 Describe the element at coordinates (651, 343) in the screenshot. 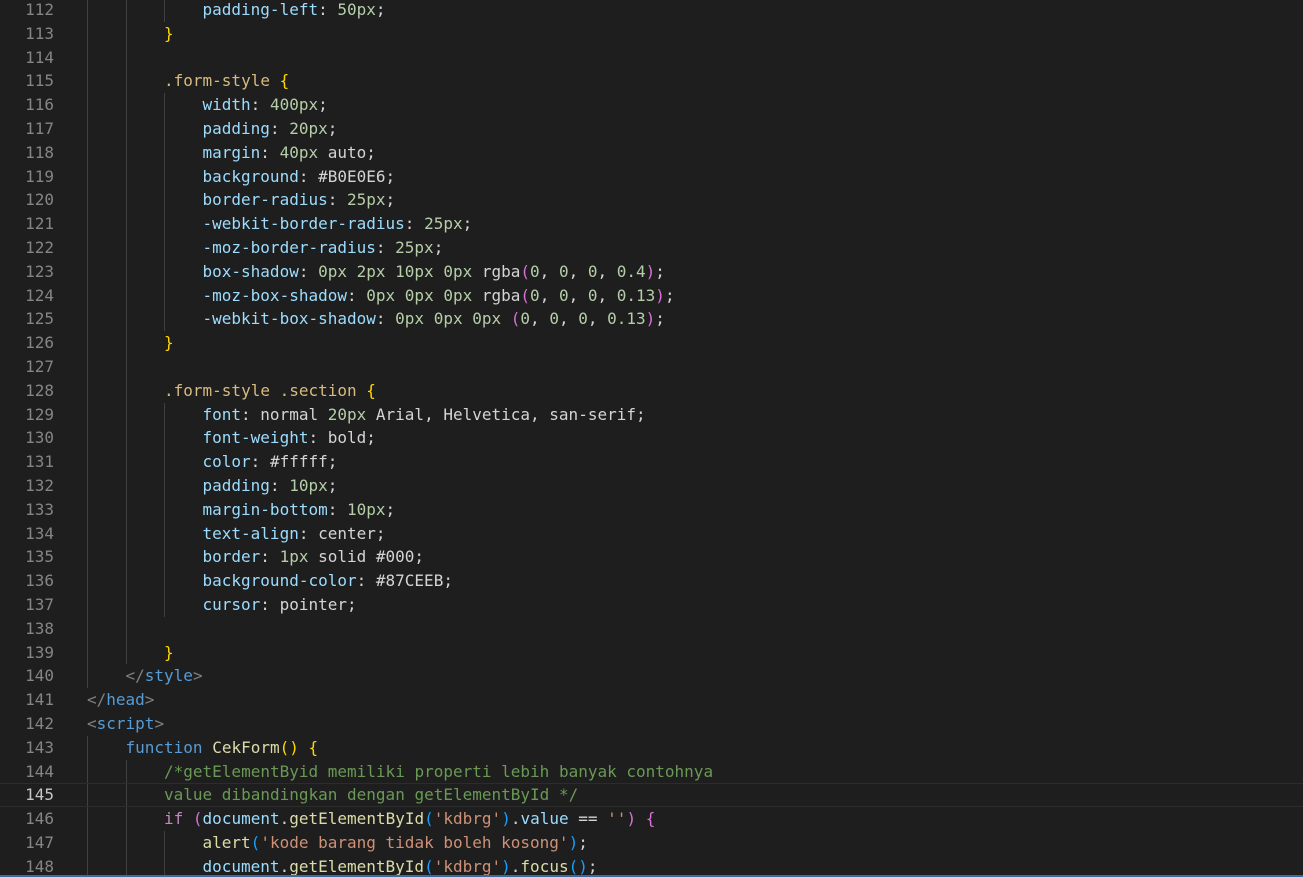

I see `code-line: 126}` at that location.